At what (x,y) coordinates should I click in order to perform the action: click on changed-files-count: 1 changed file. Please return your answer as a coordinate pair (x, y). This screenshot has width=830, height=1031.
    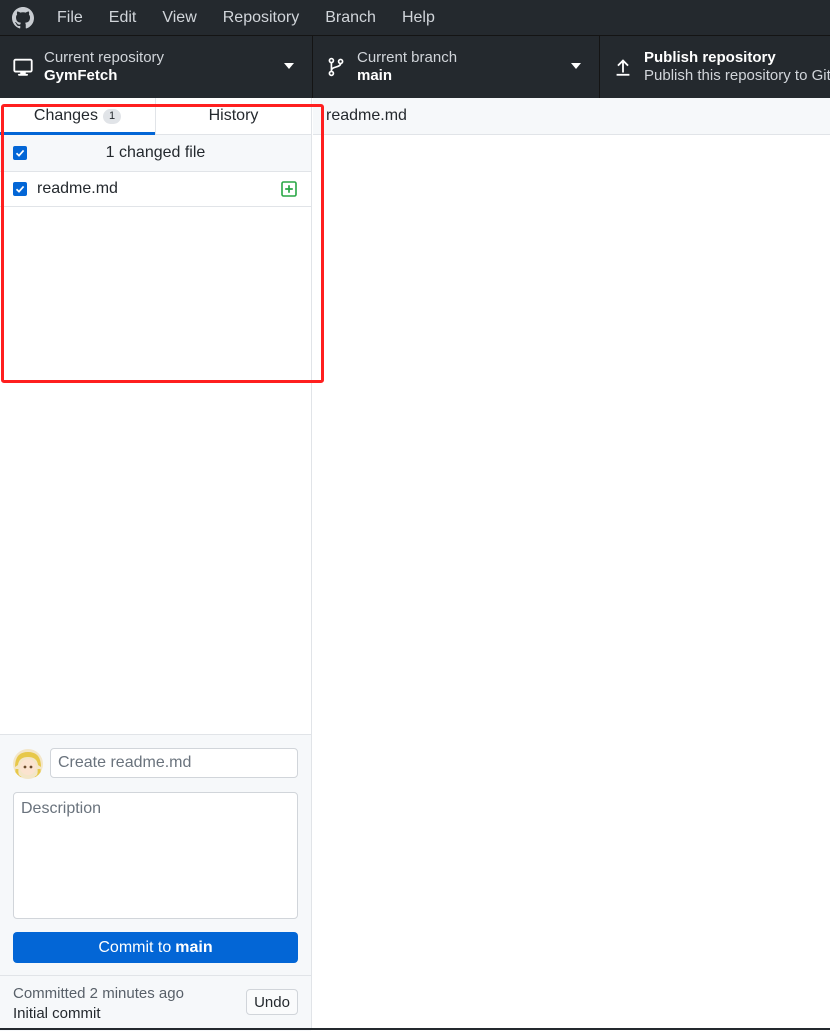
    Looking at the image, I should click on (155, 152).